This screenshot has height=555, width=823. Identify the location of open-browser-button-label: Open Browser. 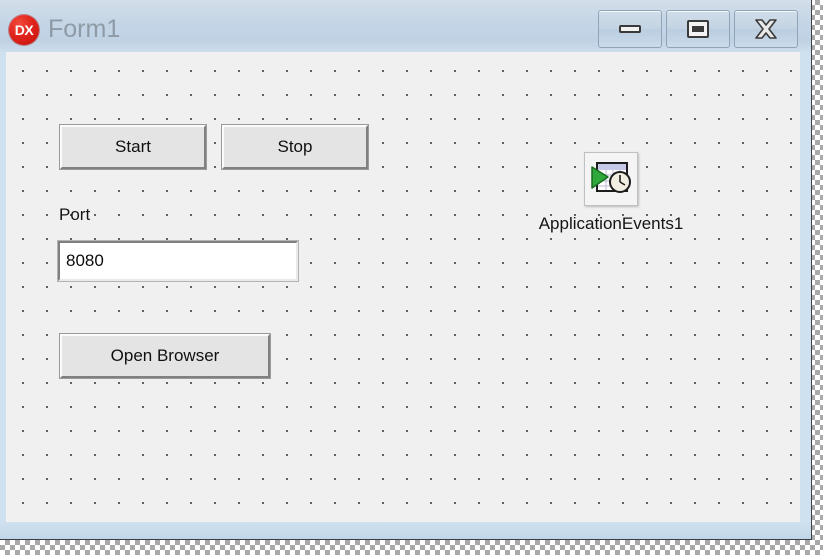
(165, 355).